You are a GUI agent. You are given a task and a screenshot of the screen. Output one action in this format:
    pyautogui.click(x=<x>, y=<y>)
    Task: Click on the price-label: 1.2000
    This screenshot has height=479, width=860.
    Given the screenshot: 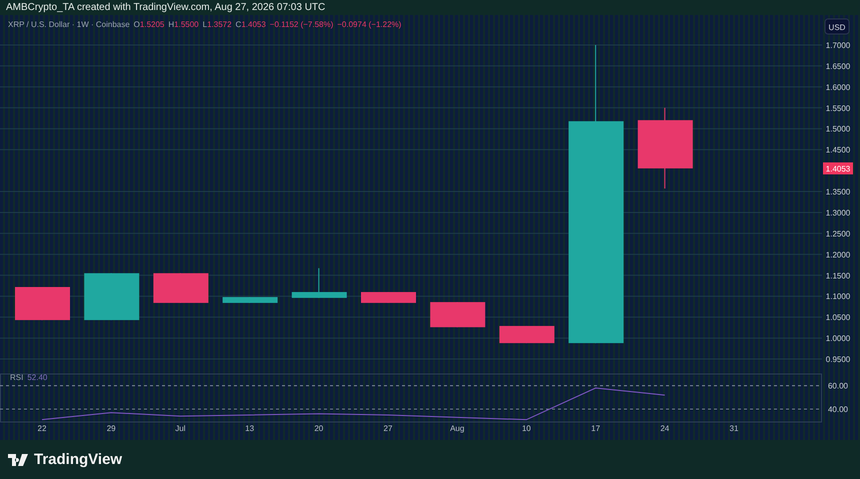 What is the action you would take?
    pyautogui.click(x=838, y=255)
    